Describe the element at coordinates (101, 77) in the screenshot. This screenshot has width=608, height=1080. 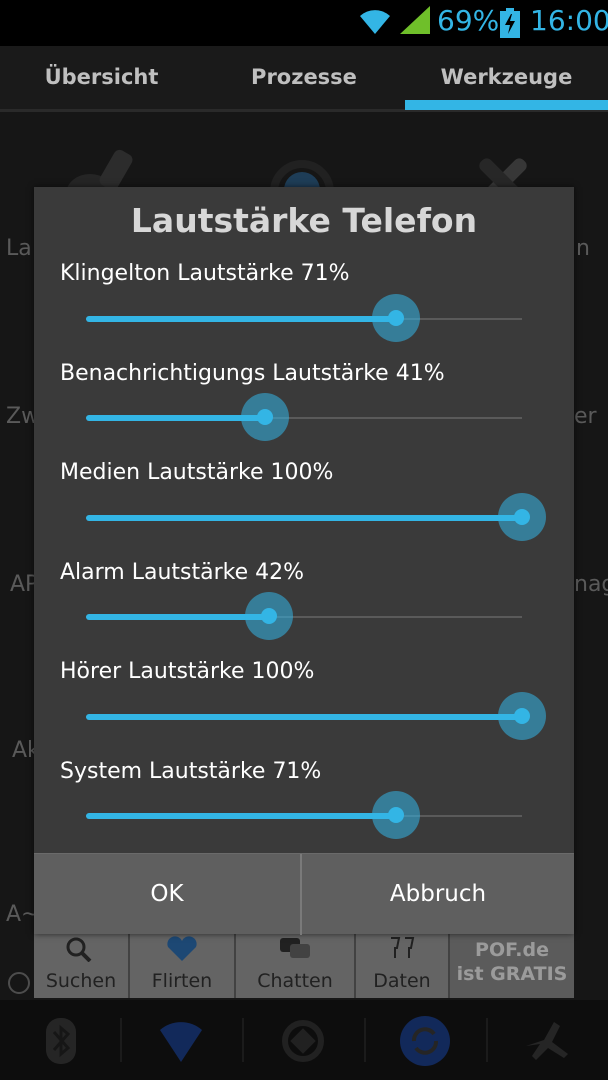
I see `tab-overview: Übersicht` at that location.